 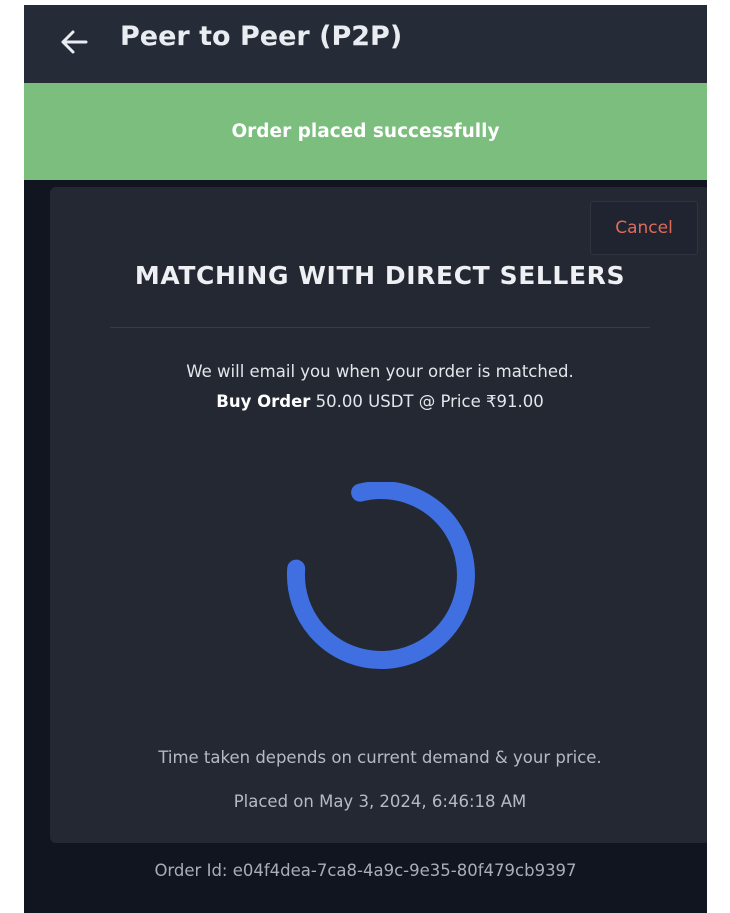 What do you see at coordinates (380, 327) in the screenshot?
I see `divider` at bounding box center [380, 327].